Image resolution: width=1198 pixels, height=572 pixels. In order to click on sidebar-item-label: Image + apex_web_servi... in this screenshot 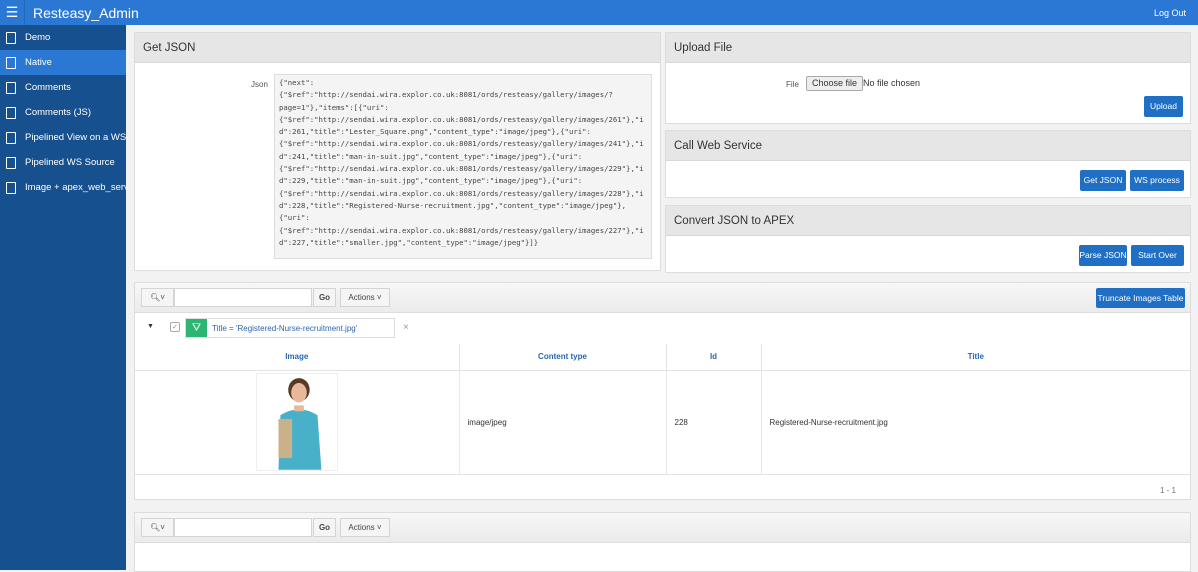, I will do `click(75, 187)`.